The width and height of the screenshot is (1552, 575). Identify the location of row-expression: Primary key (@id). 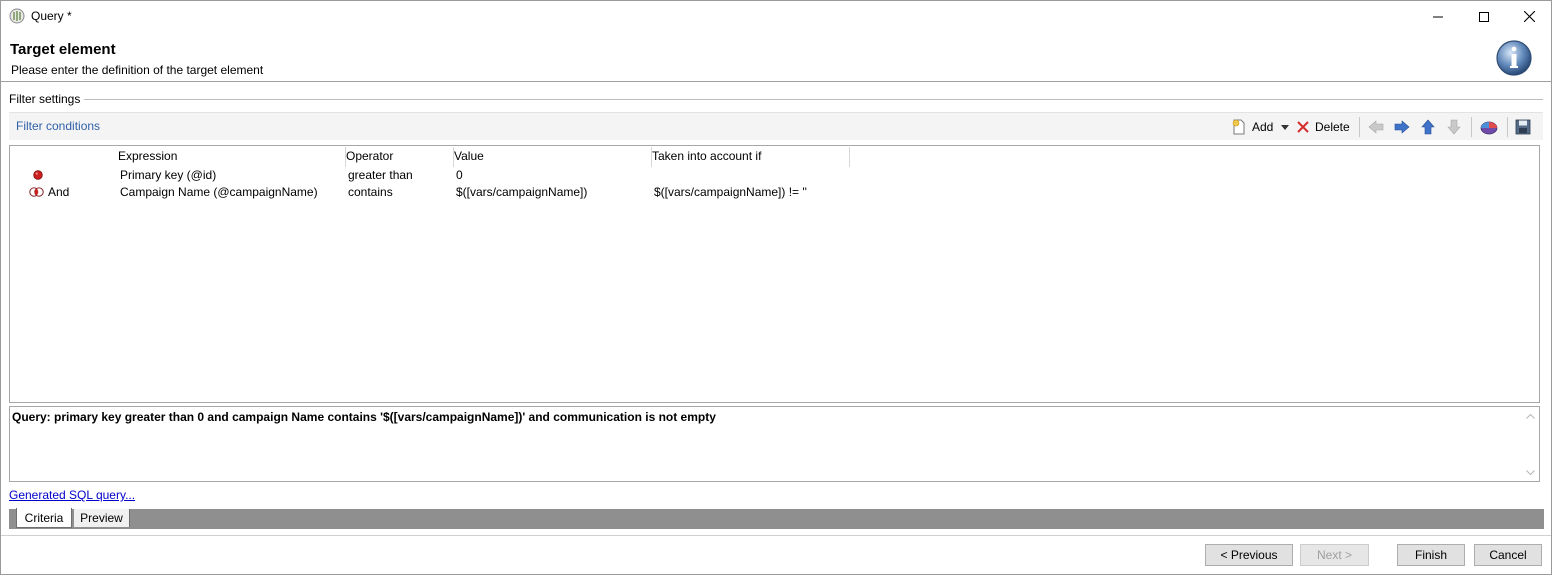
(168, 175).